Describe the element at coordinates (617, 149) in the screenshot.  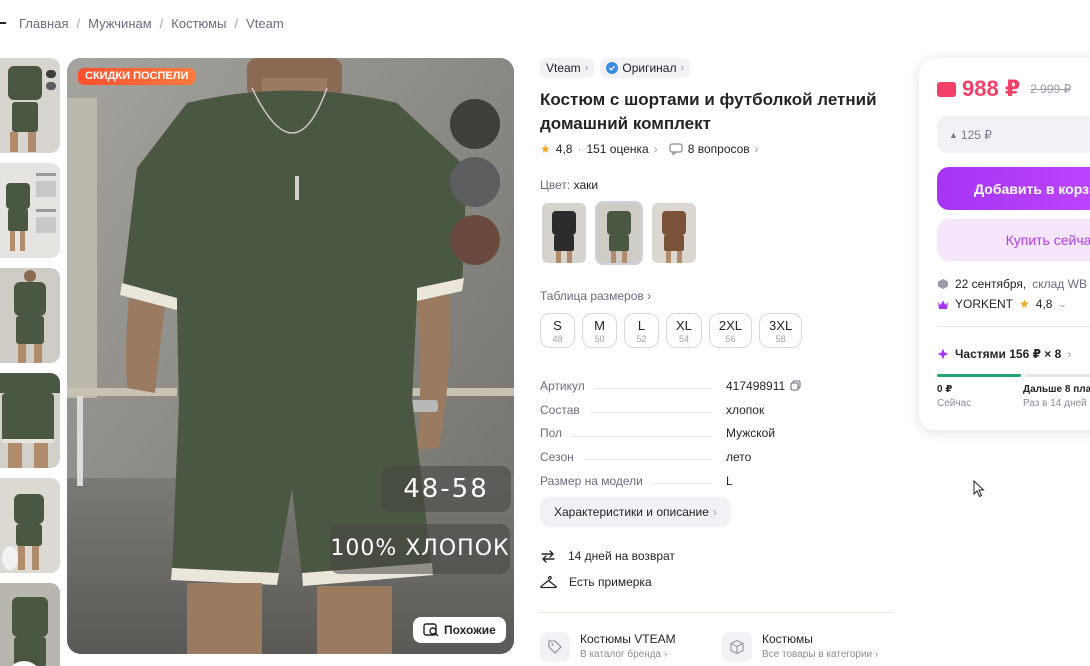
I see `reviews-link: 151 оценка` at that location.